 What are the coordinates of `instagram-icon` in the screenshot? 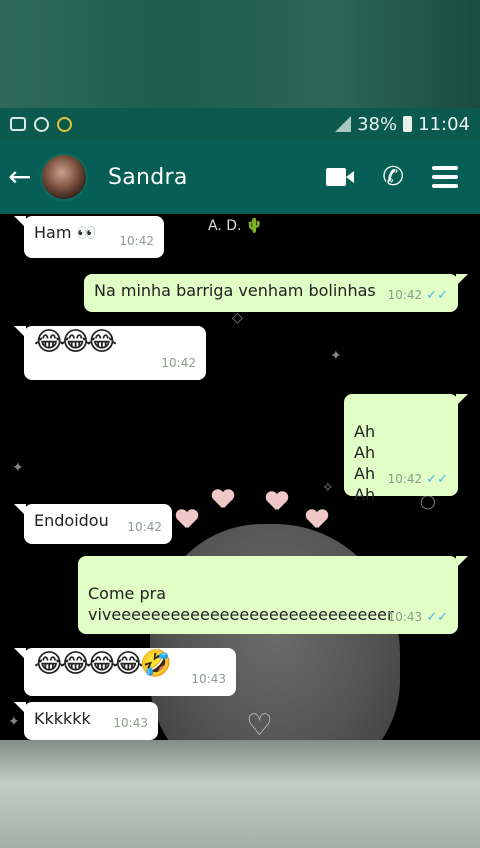 It's located at (41, 124).